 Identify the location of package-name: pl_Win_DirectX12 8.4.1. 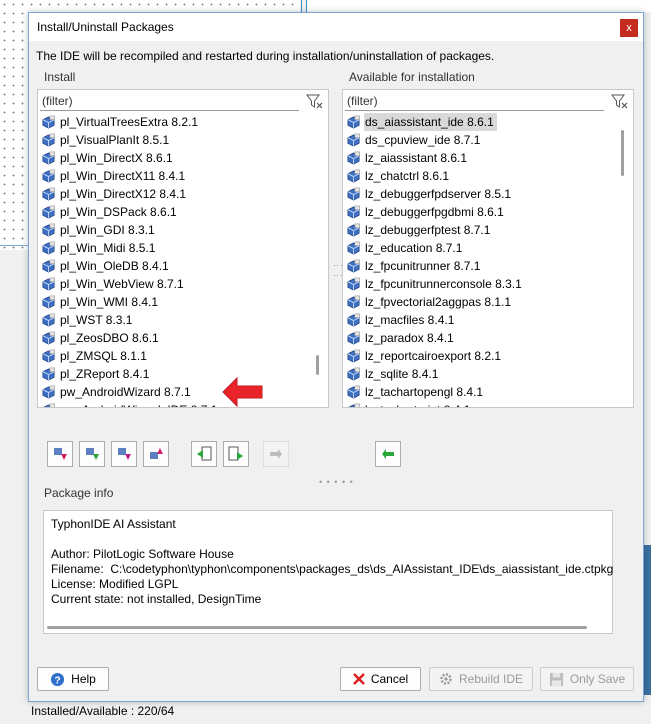
(123, 194).